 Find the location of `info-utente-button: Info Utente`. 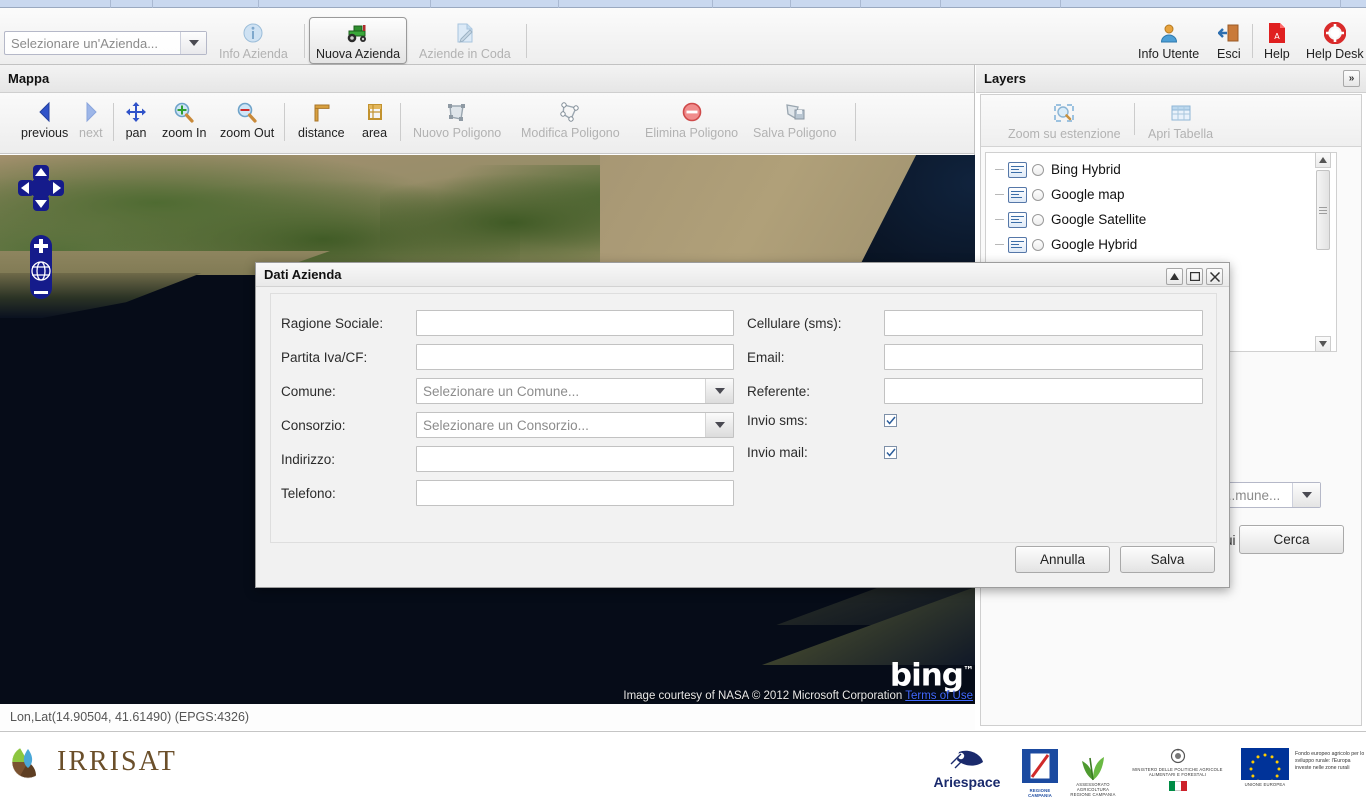

info-utente-button: Info Utente is located at coordinates (1168, 40).